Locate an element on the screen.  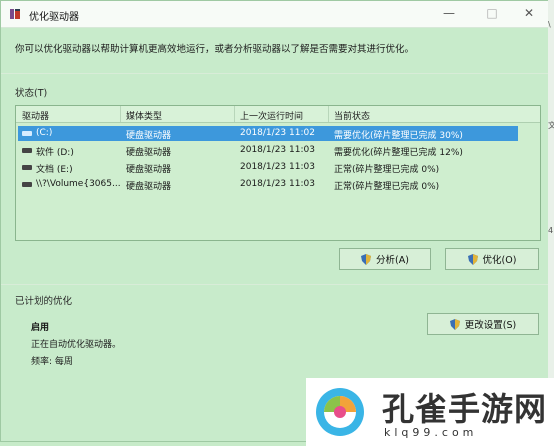
edge-glyph: 文 is located at coordinates (551, 125).